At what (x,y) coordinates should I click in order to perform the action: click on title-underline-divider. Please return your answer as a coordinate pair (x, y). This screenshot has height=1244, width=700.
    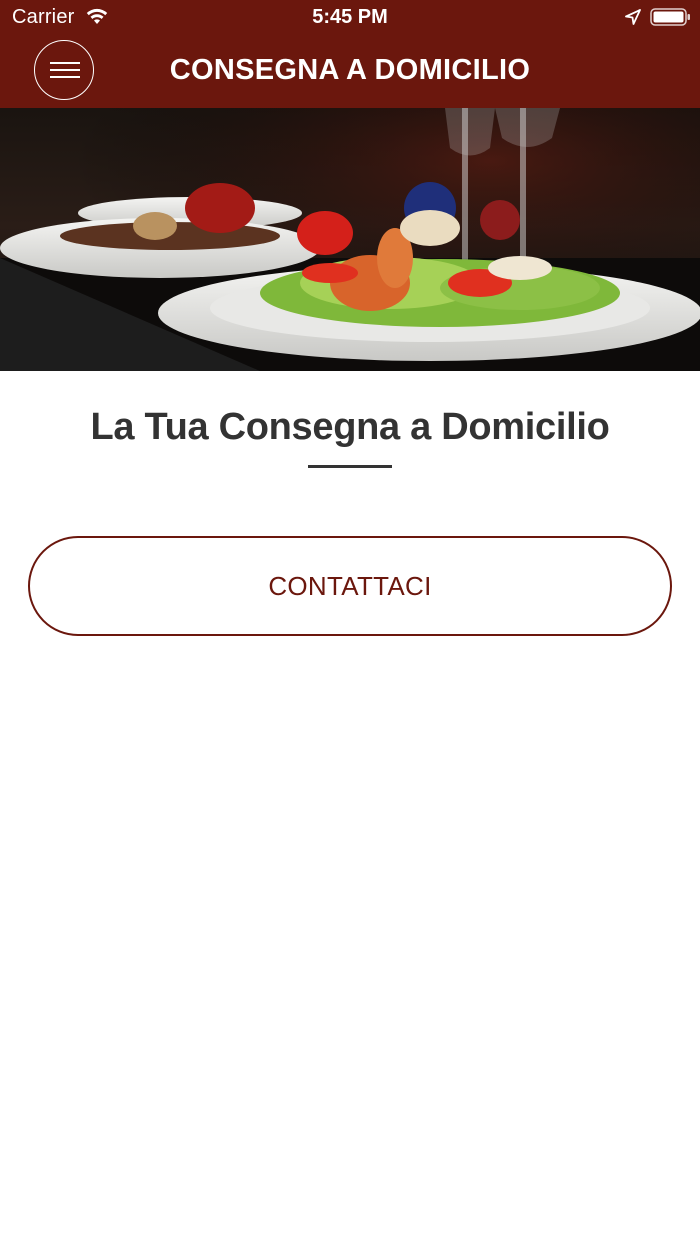
    Looking at the image, I should click on (350, 466).